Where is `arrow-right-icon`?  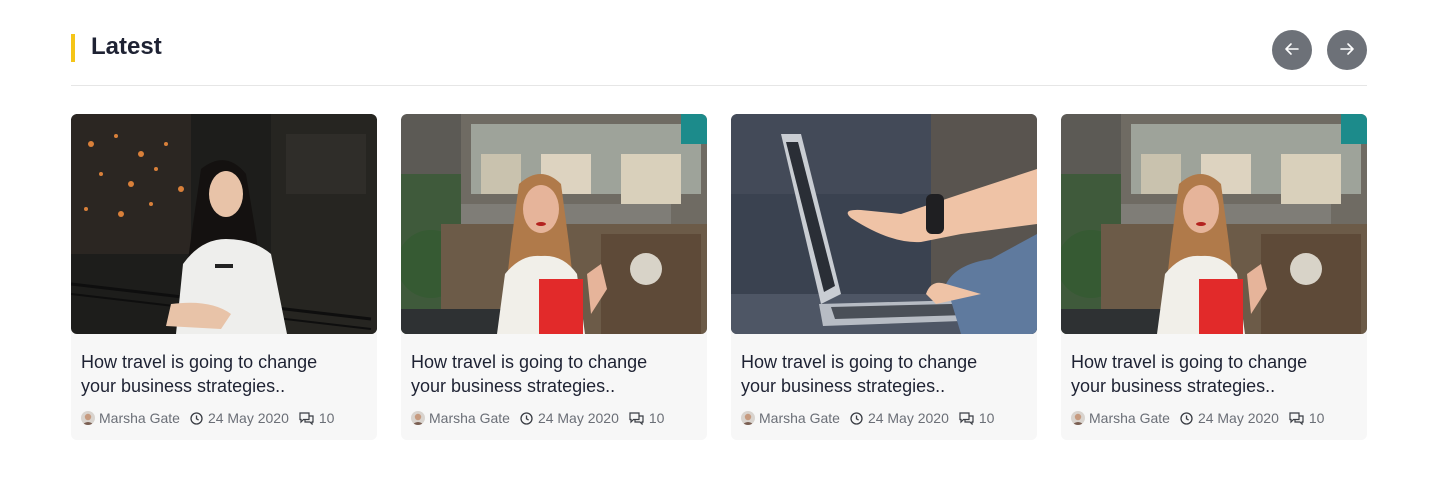 arrow-right-icon is located at coordinates (1347, 50).